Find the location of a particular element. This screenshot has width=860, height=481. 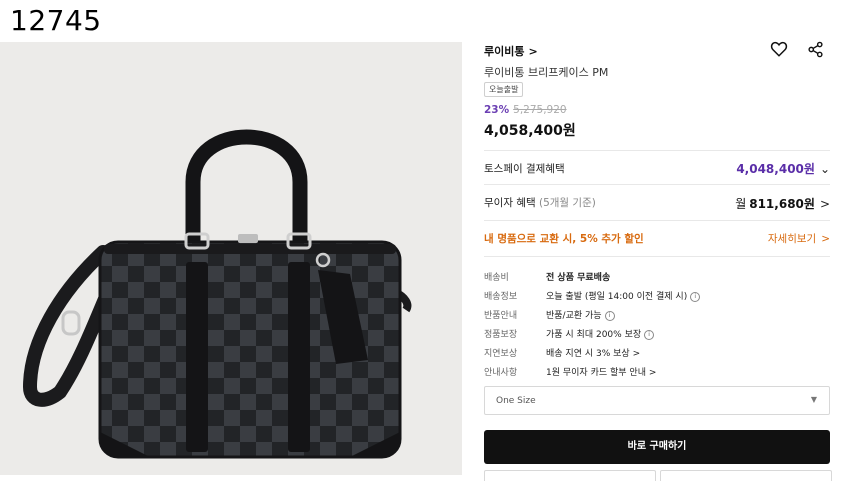

trade-in-details-link: 자세히보기 > is located at coordinates (799, 238).